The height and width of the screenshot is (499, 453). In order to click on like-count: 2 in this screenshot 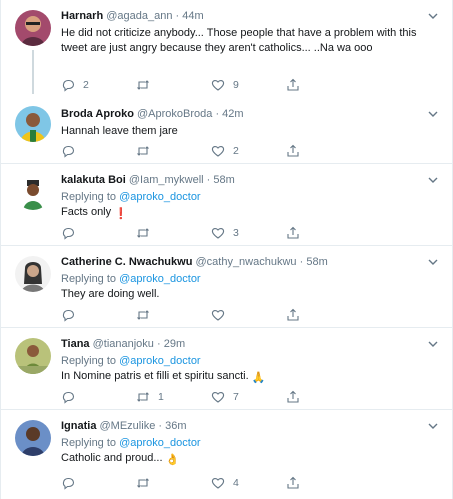, I will do `click(236, 151)`.